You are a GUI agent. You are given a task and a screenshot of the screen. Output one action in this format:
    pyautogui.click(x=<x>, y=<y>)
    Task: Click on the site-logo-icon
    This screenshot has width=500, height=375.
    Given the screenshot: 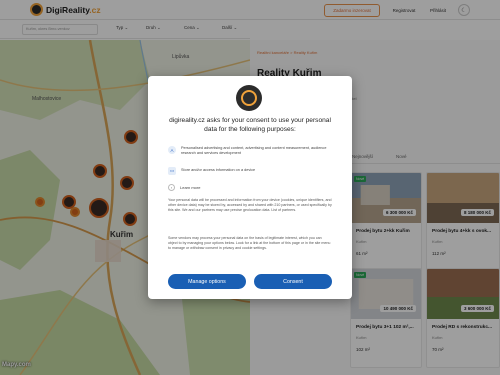 What is the action you would take?
    pyautogui.click(x=249, y=98)
    